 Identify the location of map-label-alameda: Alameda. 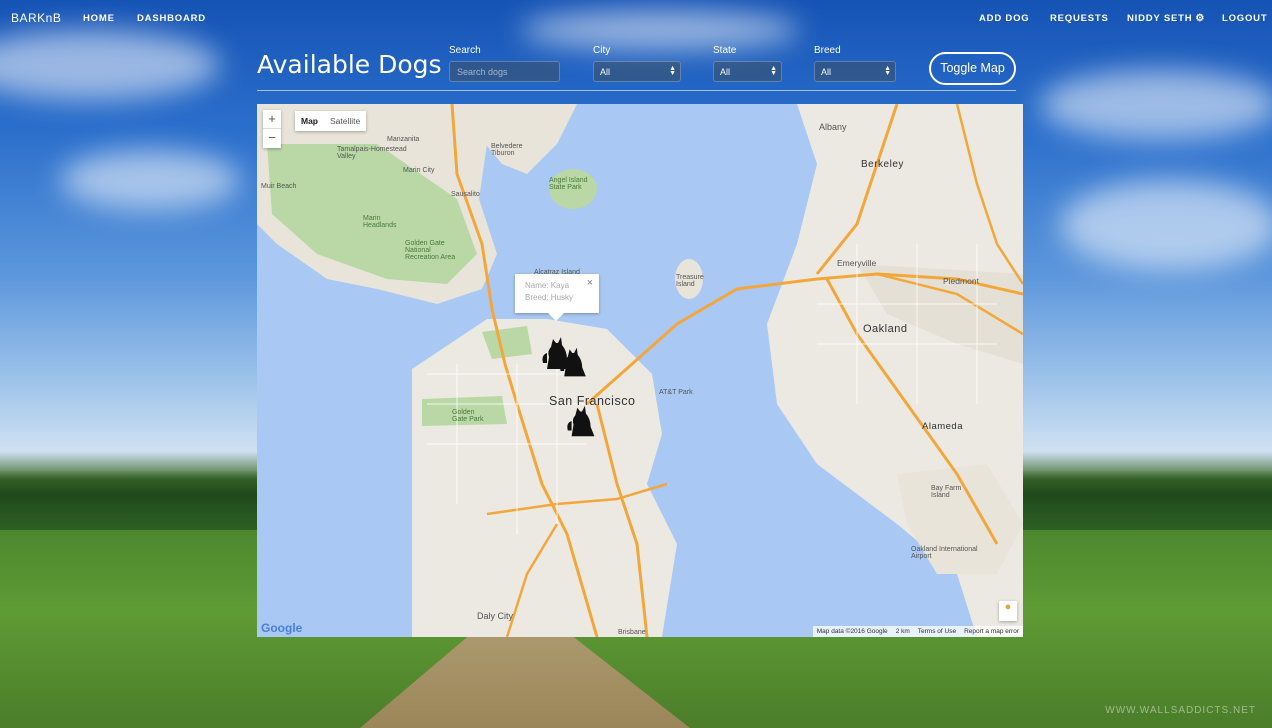
(942, 426).